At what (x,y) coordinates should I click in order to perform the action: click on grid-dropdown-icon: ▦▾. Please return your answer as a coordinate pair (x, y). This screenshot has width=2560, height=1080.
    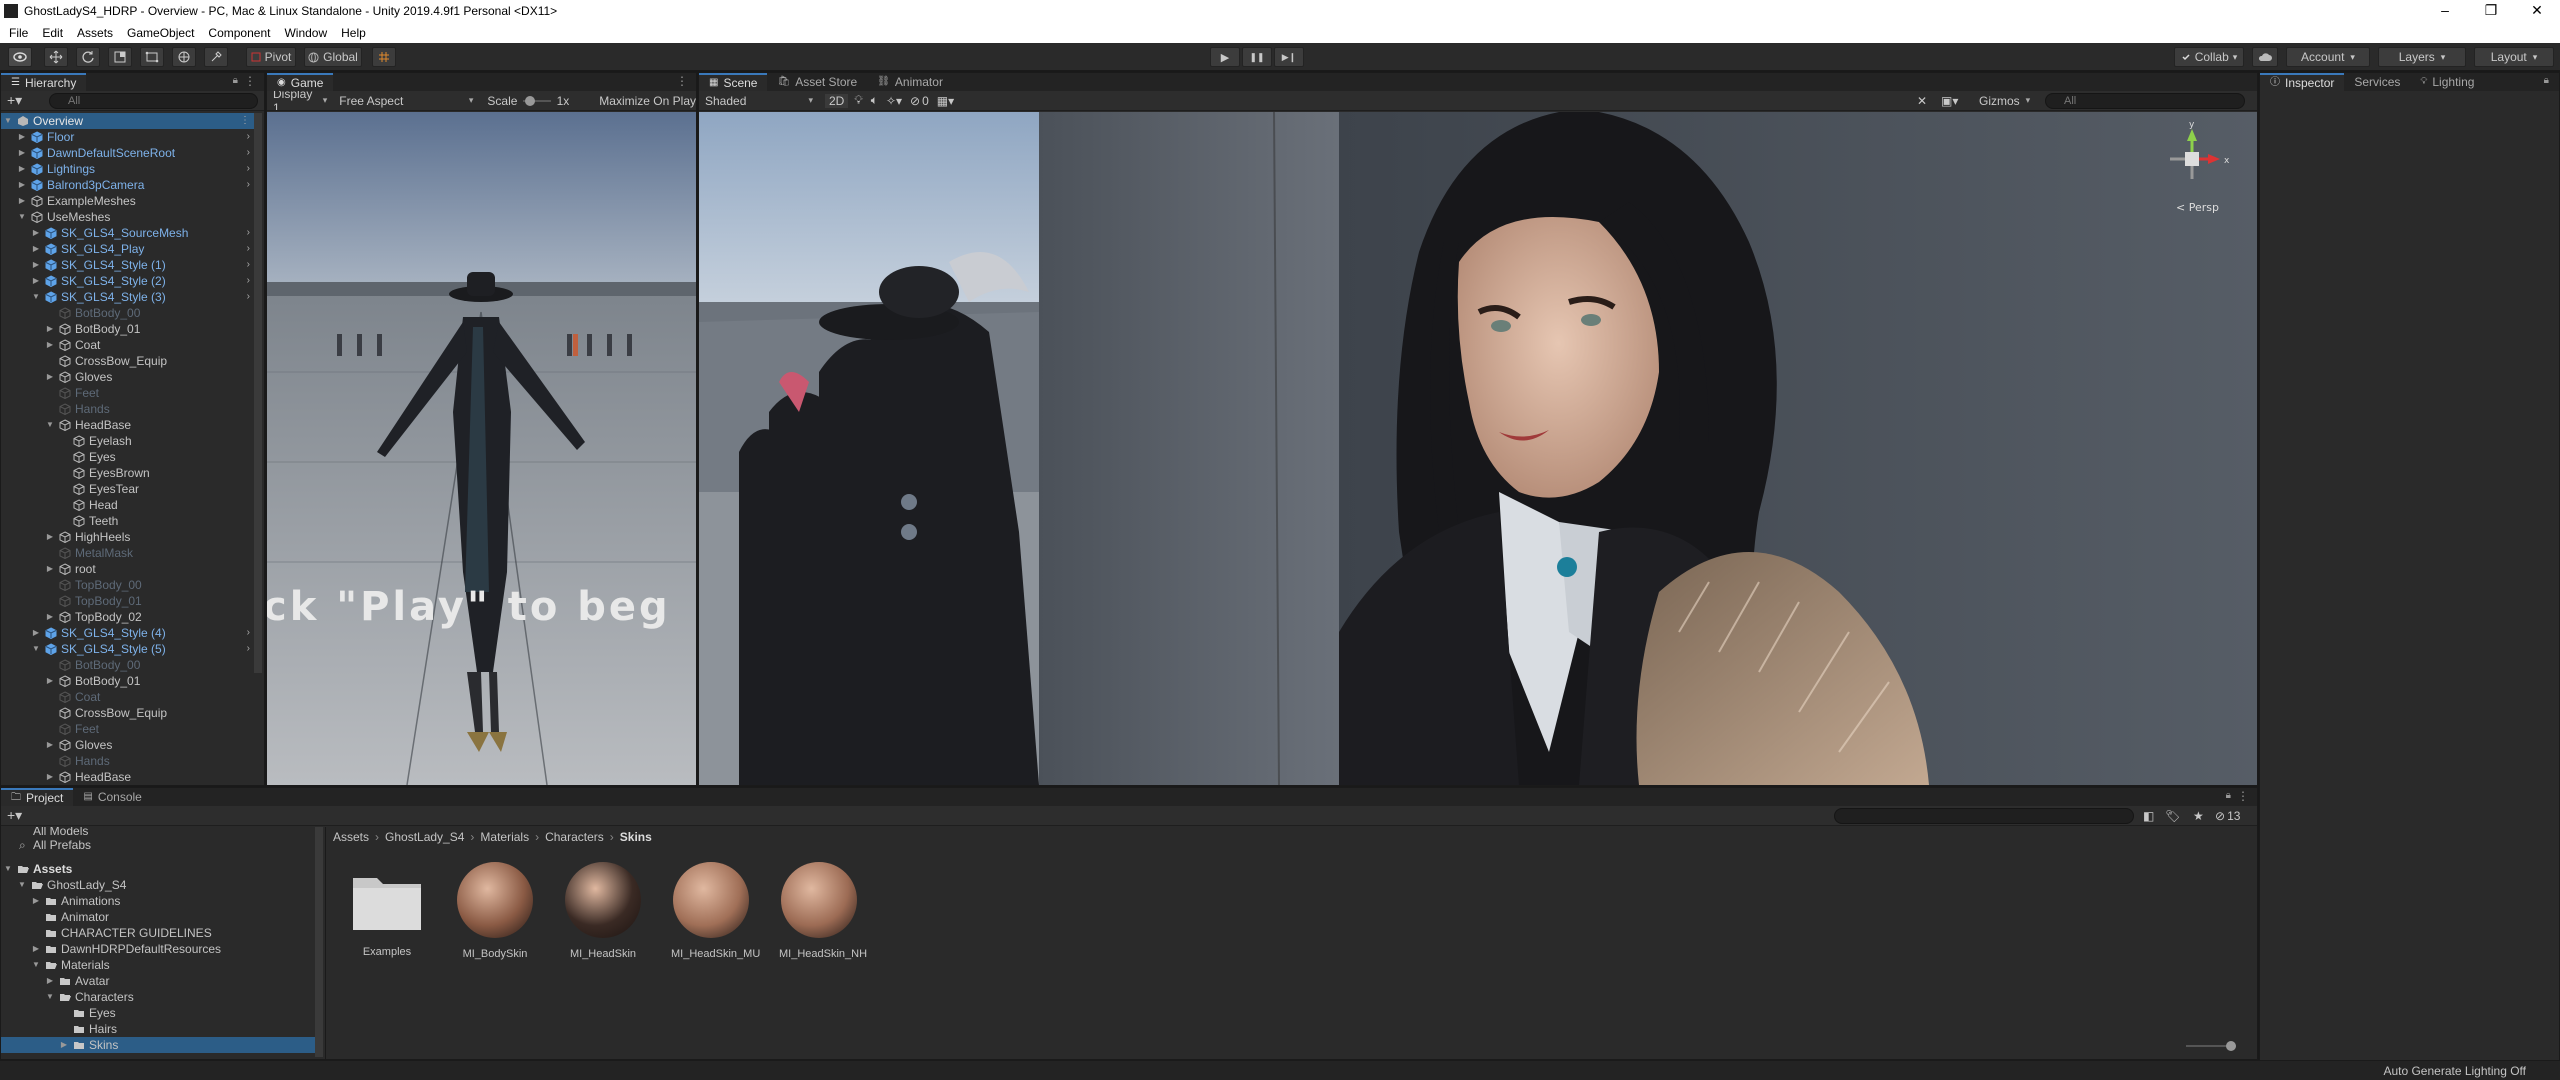
    Looking at the image, I should click on (945, 101).